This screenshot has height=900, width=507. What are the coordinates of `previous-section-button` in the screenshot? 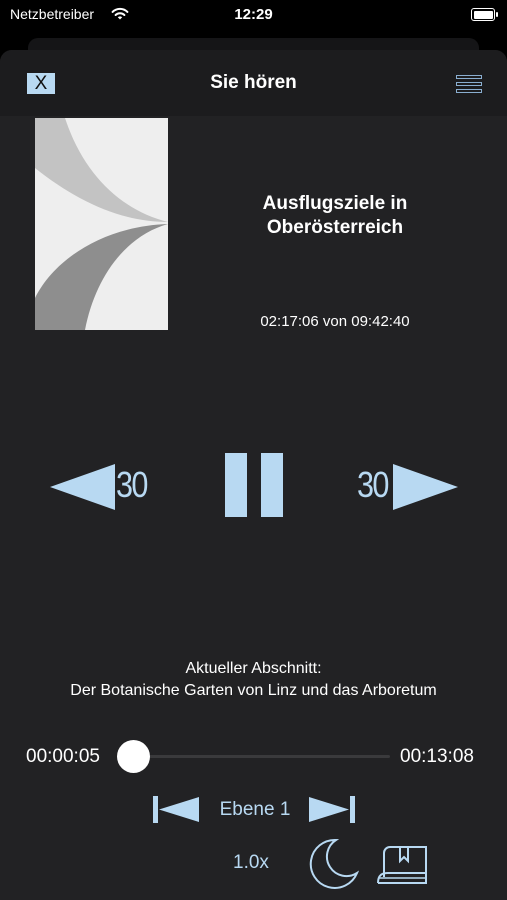 It's located at (177, 809).